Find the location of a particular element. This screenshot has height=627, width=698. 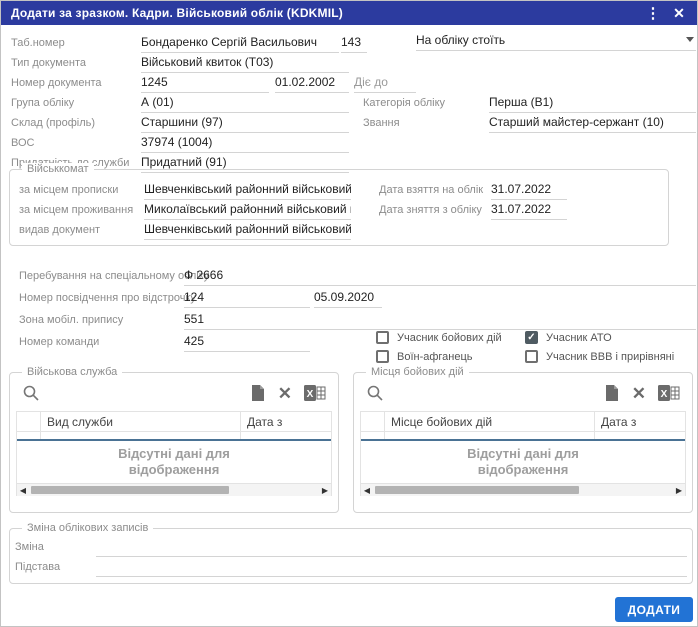

change-input is located at coordinates (391, 548).